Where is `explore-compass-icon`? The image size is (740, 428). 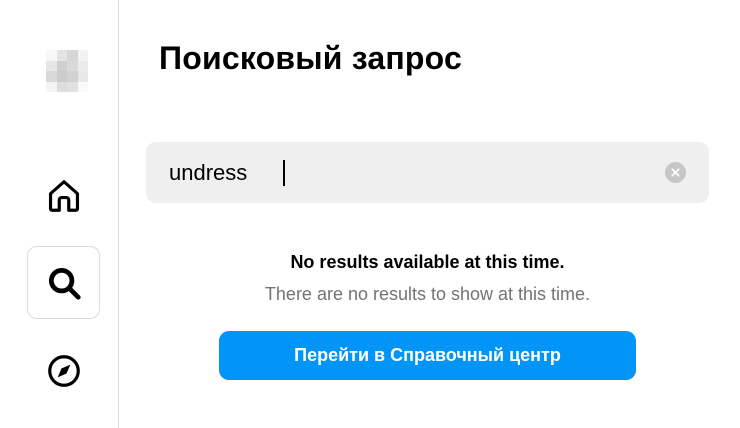
explore-compass-icon is located at coordinates (63, 370).